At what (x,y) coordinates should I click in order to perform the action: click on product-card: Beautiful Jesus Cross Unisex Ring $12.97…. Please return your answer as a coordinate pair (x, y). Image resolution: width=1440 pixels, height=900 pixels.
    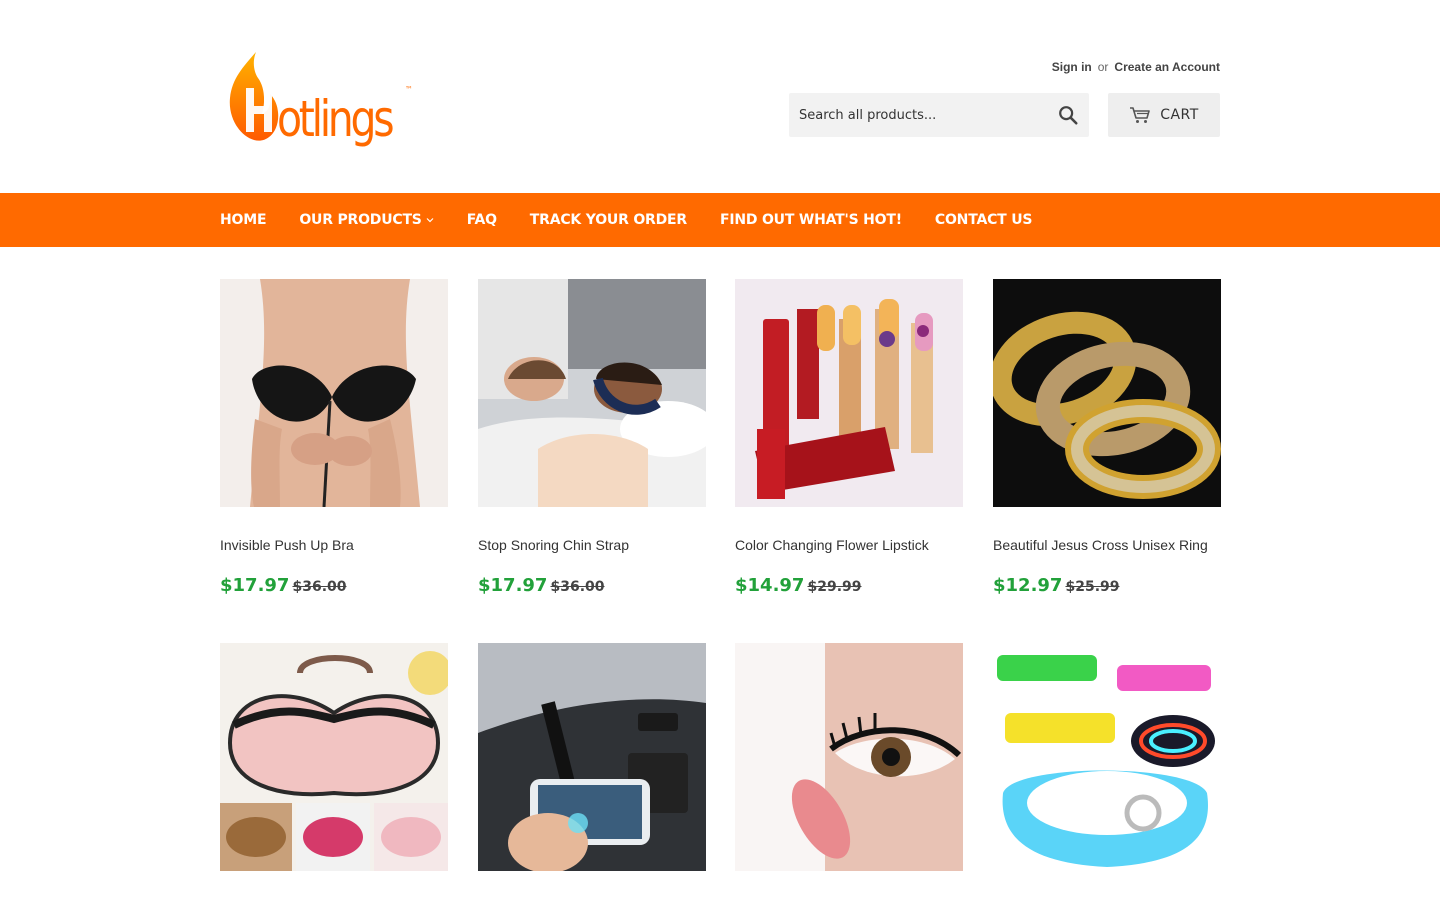
    Looking at the image, I should click on (1107, 437).